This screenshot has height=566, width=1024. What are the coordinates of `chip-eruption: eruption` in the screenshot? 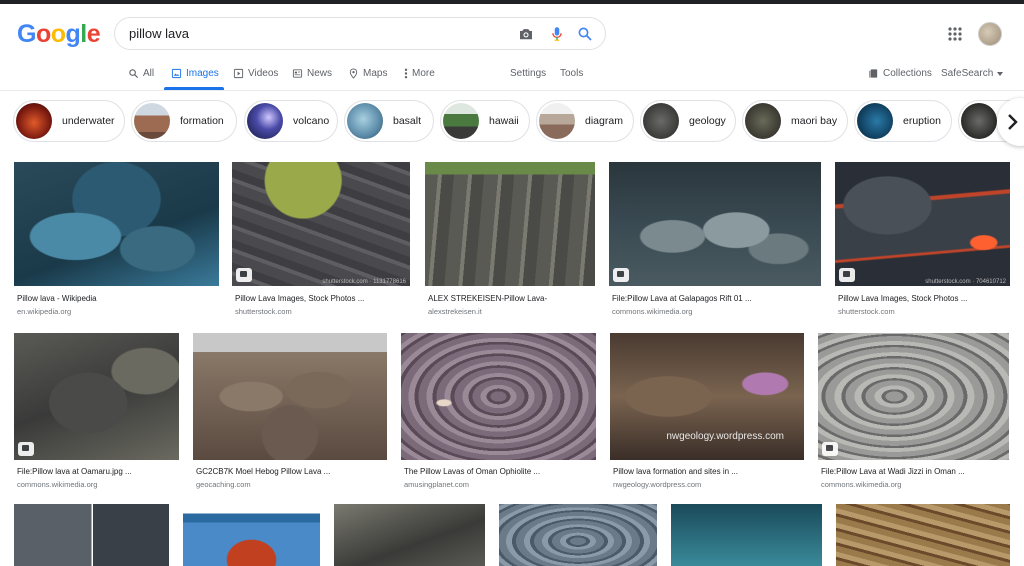 It's located at (903, 121).